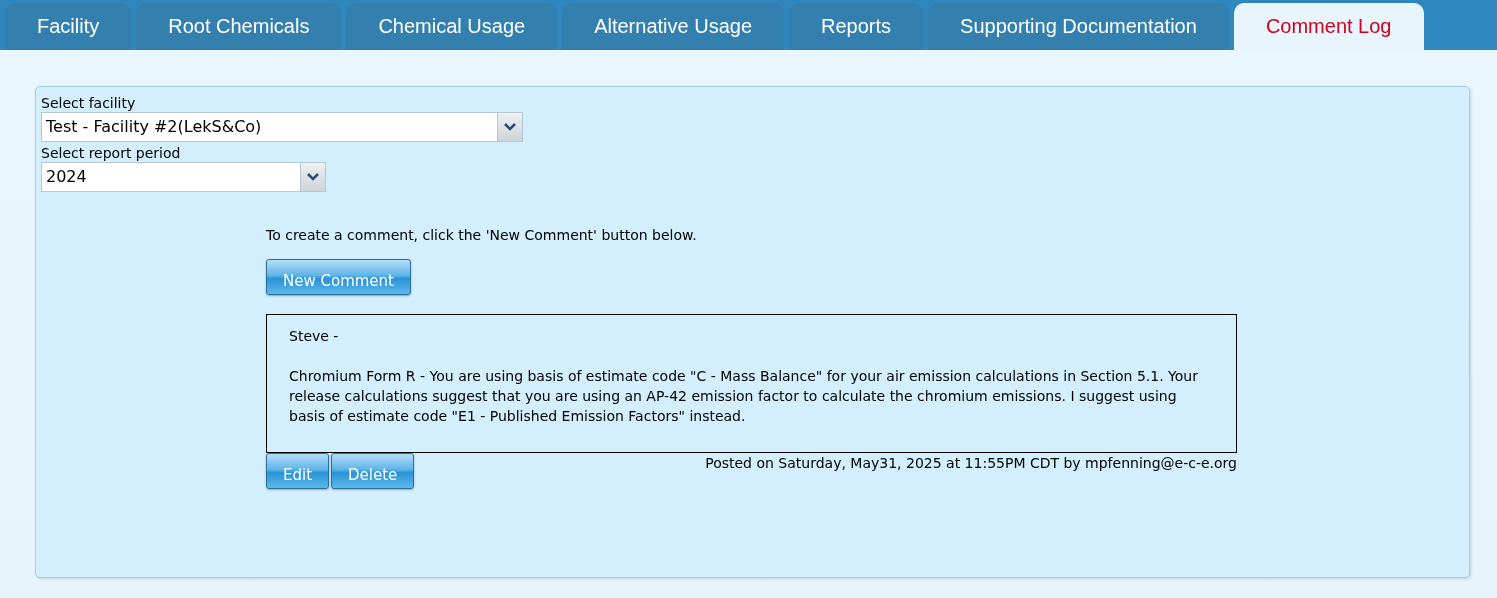  I want to click on facility-dropdown: Test - Facility #2(LekS&Co), so click(282, 127).